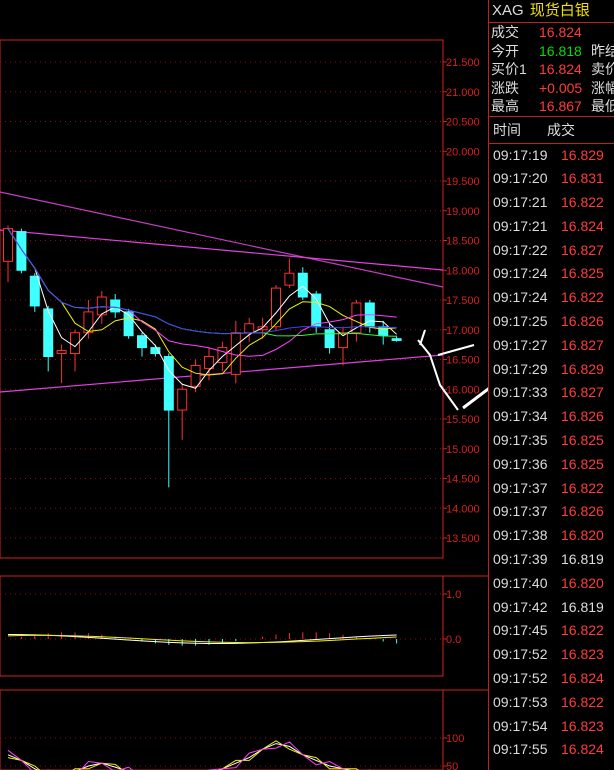  Describe the element at coordinates (505, 50) in the screenshot. I see `quote-label: 今开` at that location.